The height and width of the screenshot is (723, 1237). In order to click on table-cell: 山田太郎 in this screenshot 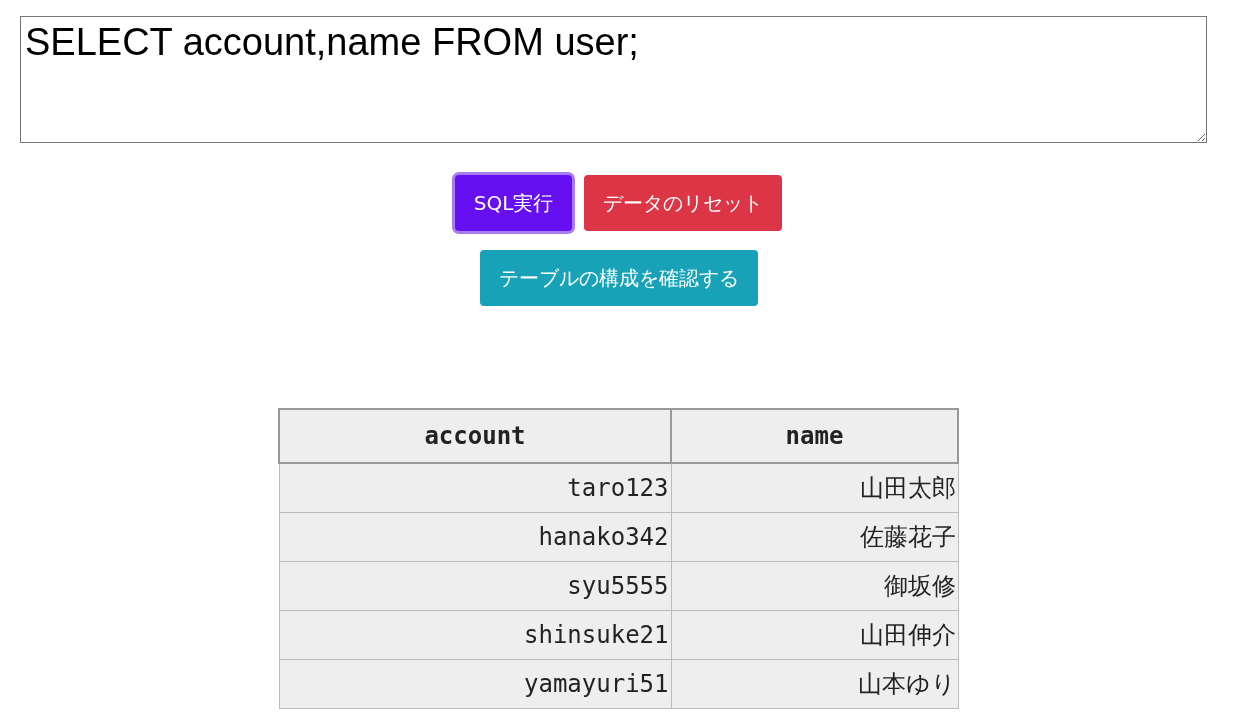, I will do `click(814, 487)`.